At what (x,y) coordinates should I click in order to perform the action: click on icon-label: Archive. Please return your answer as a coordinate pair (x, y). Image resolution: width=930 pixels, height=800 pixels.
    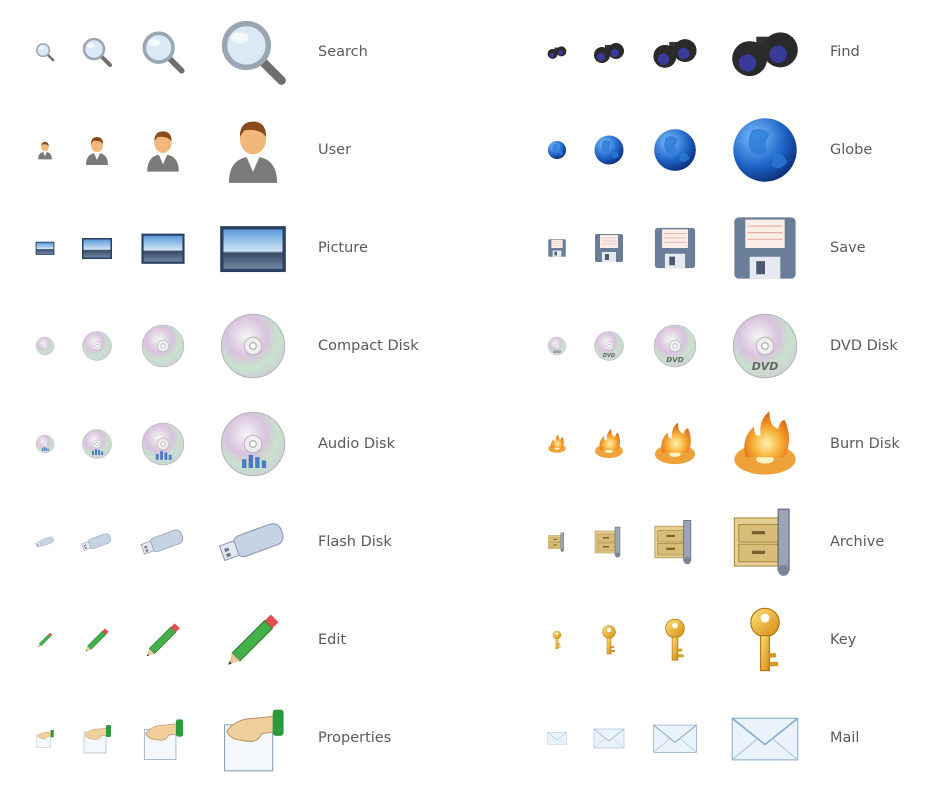
    Looking at the image, I should click on (857, 542).